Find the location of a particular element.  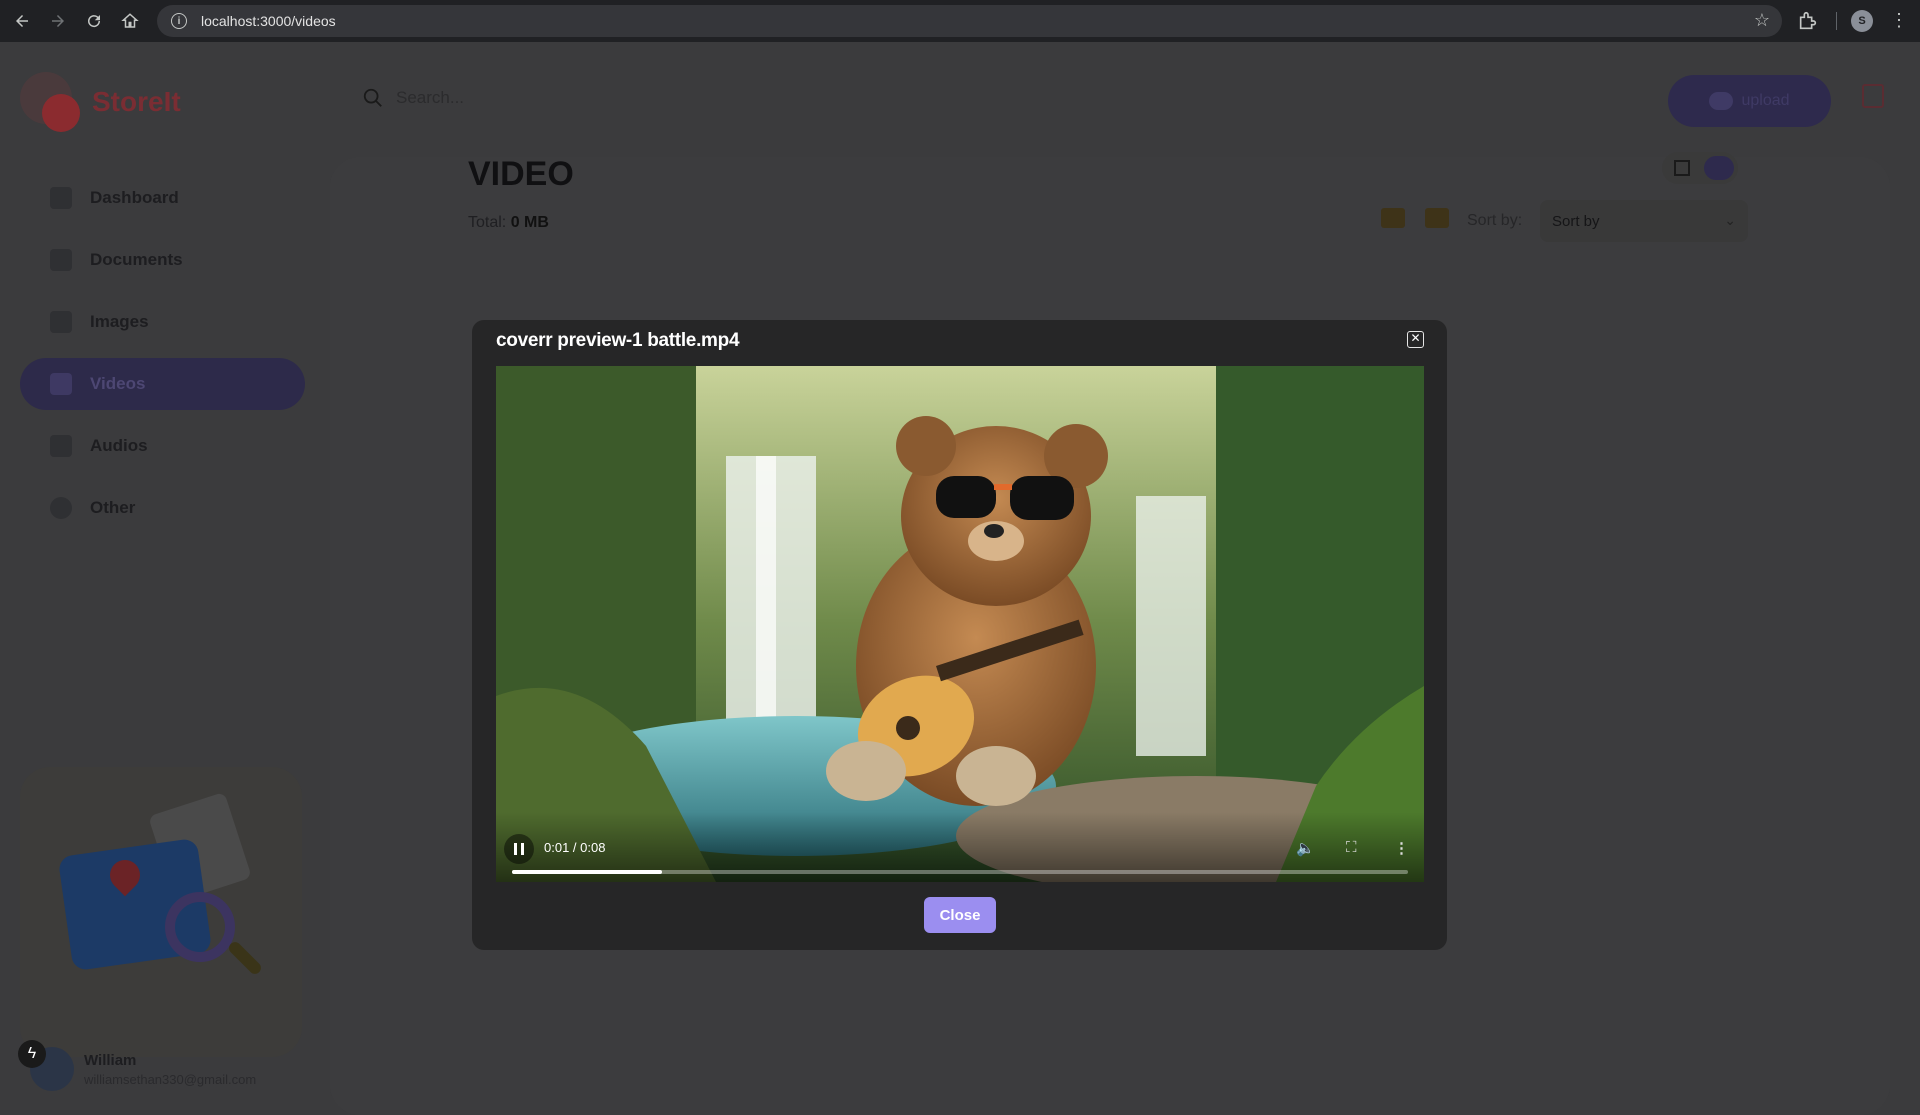

logout-icon is located at coordinates (1873, 96).